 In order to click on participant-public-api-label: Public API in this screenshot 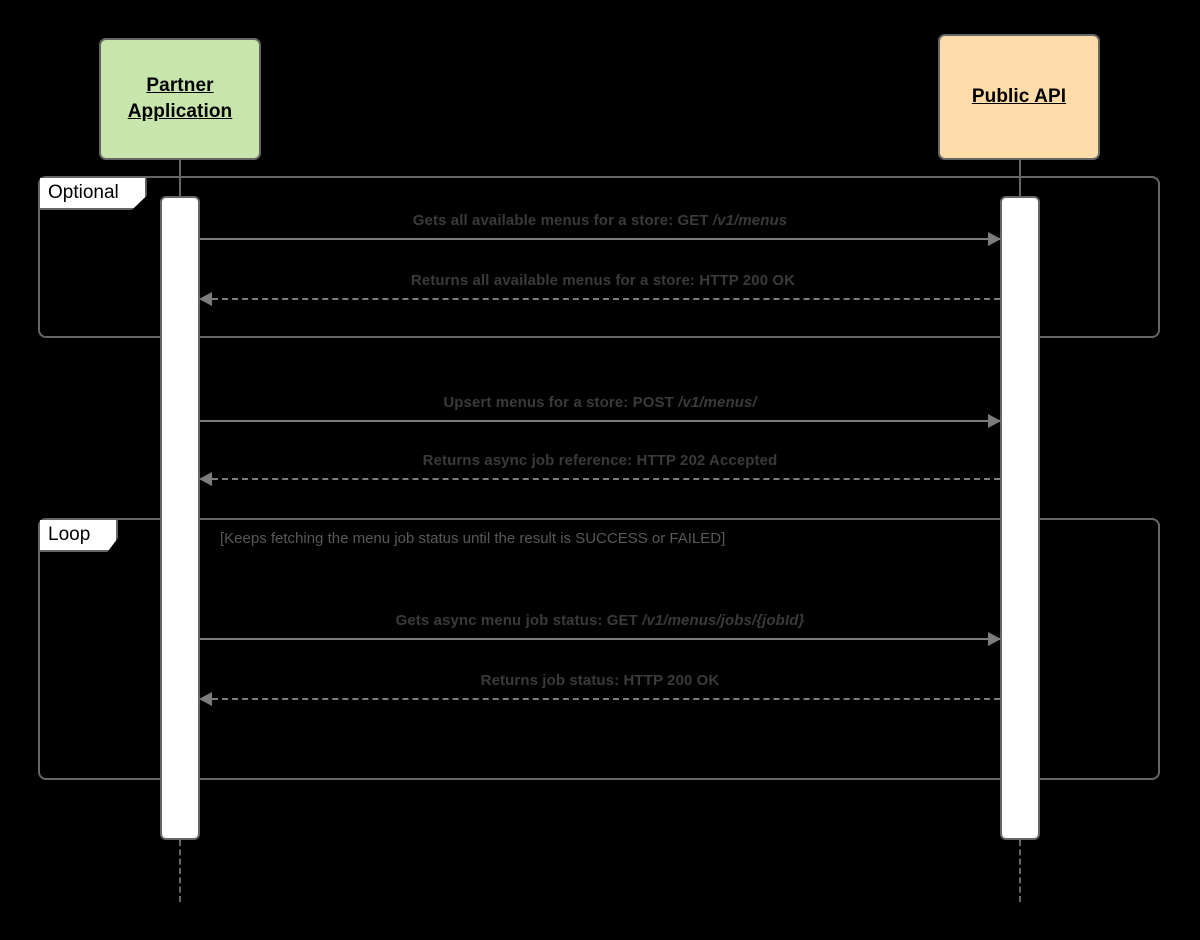, I will do `click(1019, 97)`.